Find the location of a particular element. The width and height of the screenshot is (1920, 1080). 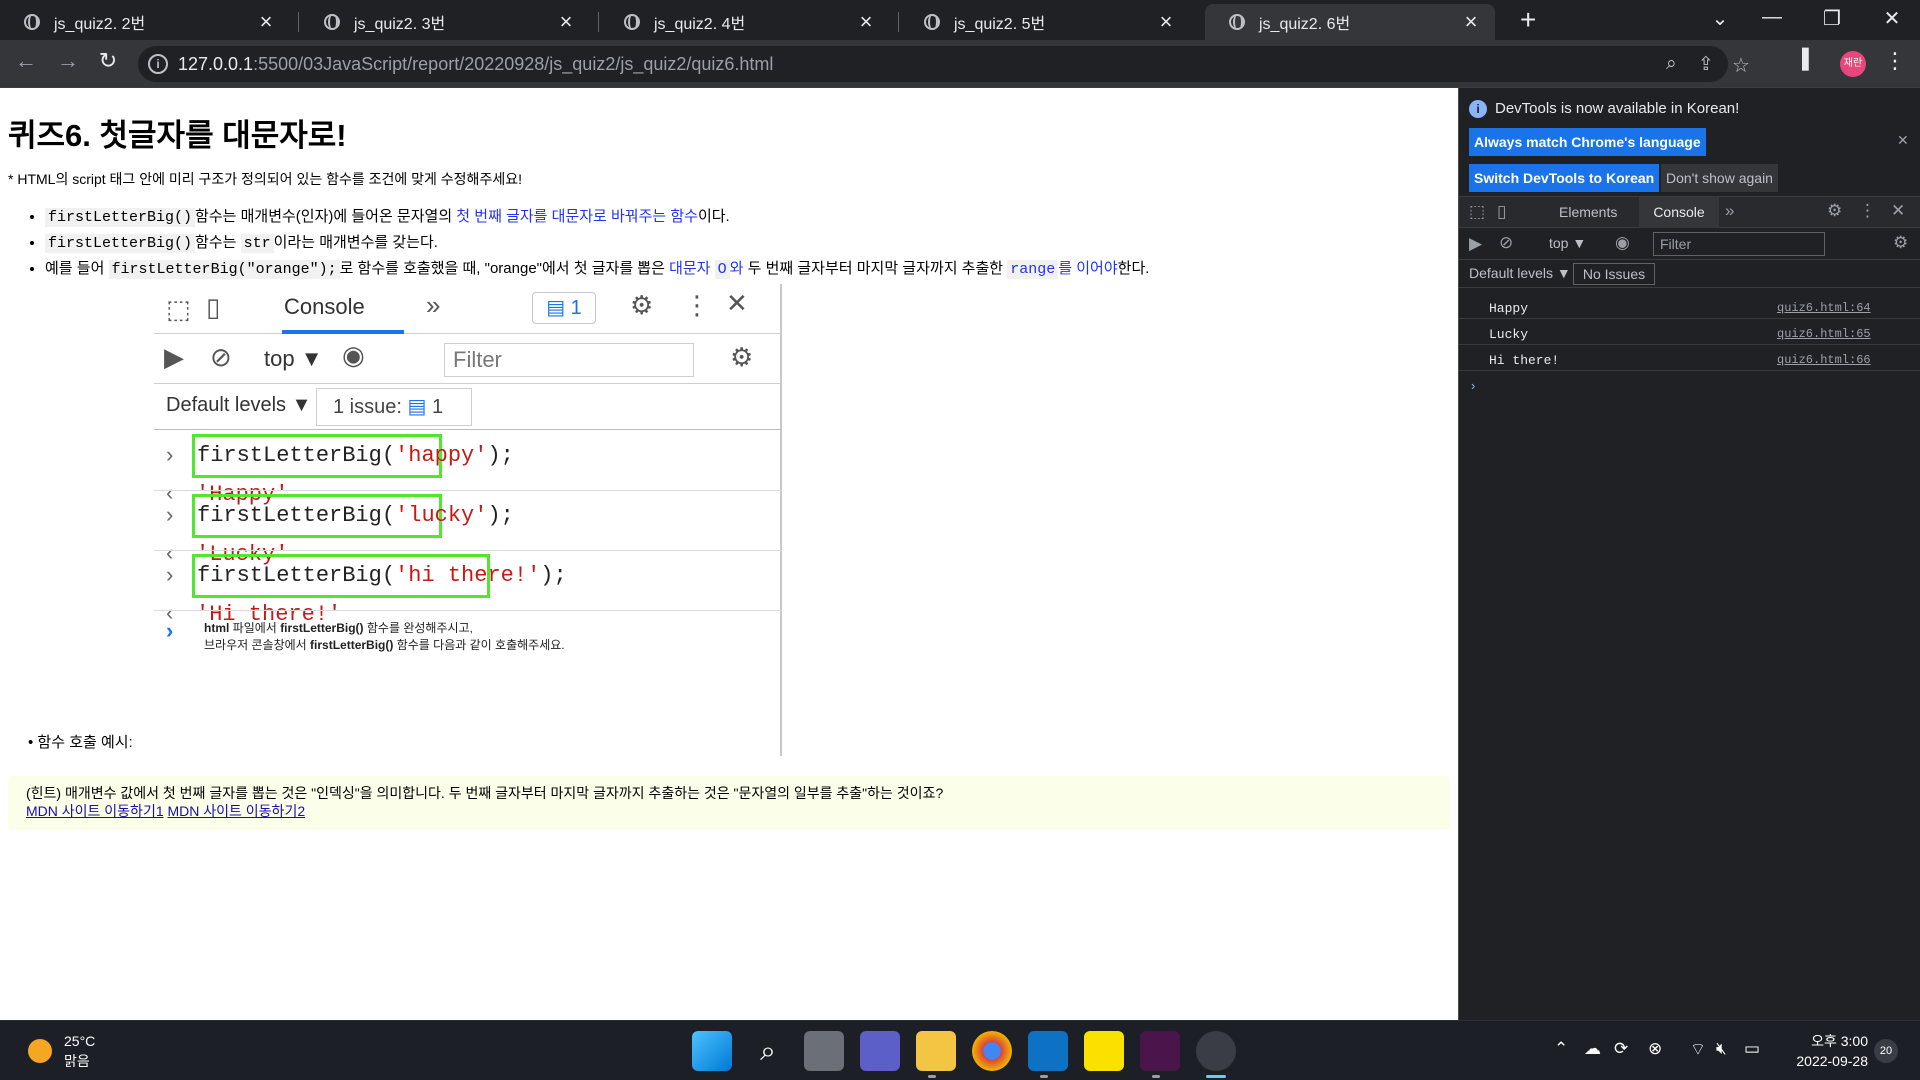

side-panel-icon: ▌ is located at coordinates (1808, 60).